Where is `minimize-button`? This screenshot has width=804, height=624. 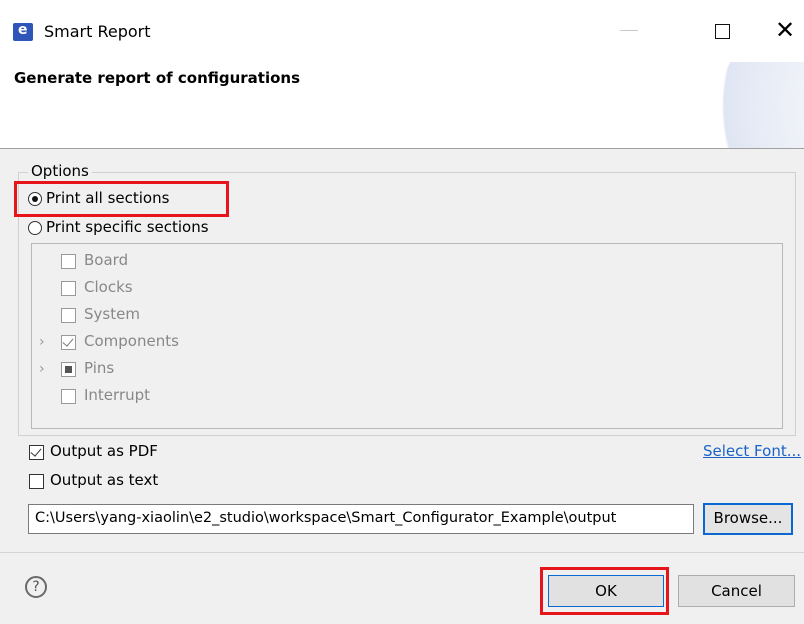 minimize-button is located at coordinates (629, 30).